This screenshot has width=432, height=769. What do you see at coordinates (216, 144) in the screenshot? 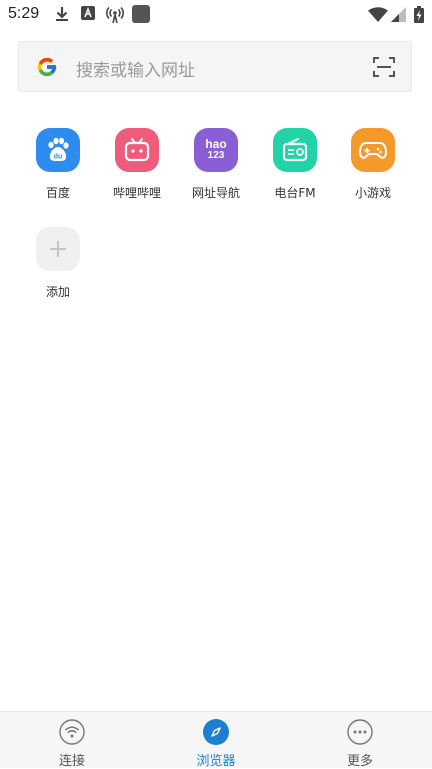
I see `hao123-icon-text-top: hao` at bounding box center [216, 144].